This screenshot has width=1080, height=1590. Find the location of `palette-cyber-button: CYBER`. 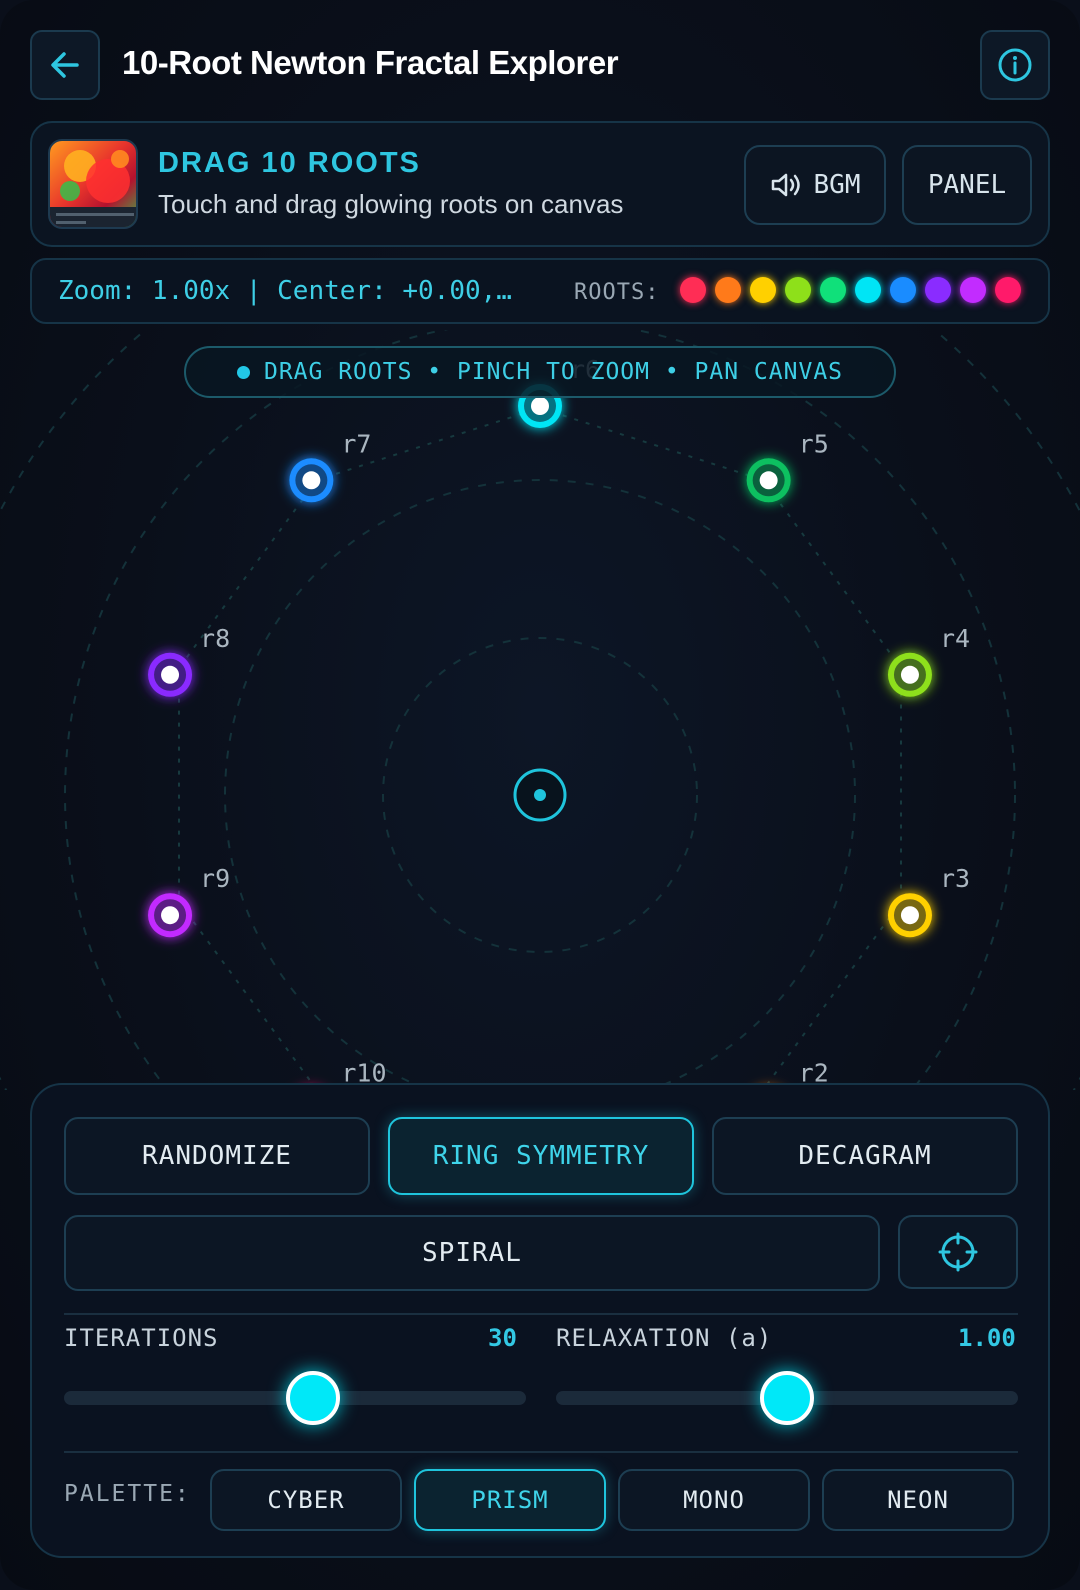

palette-cyber-button: CYBER is located at coordinates (306, 1500).